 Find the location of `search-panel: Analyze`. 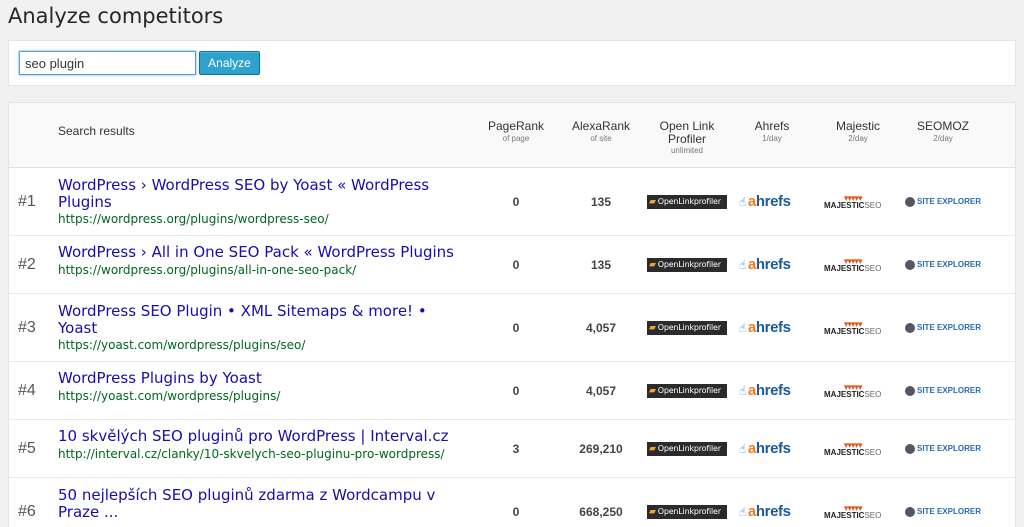

search-panel: Analyze is located at coordinates (512, 63).